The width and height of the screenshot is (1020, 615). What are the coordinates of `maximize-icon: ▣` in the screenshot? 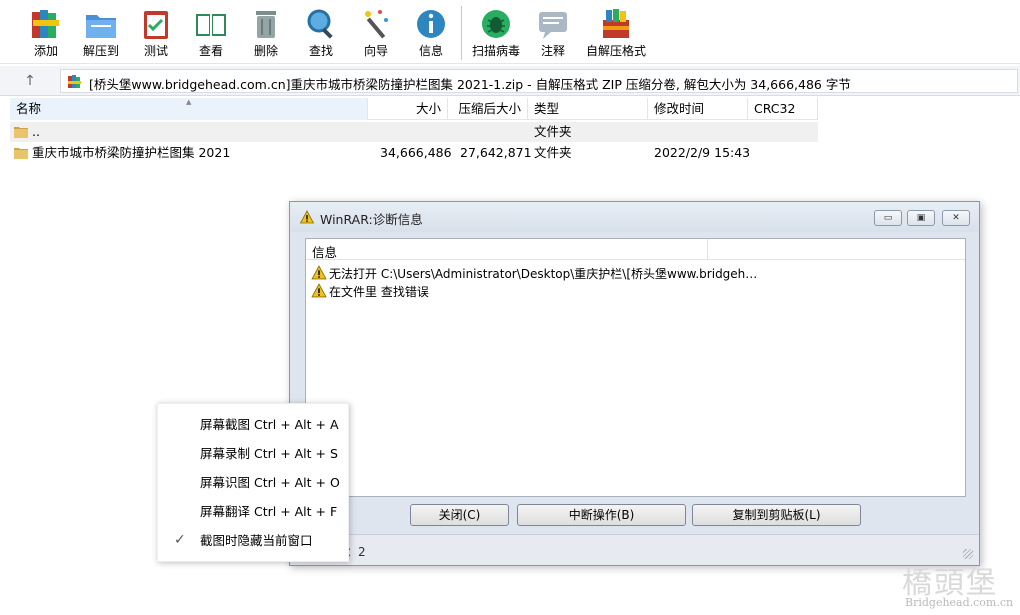 It's located at (921, 218).